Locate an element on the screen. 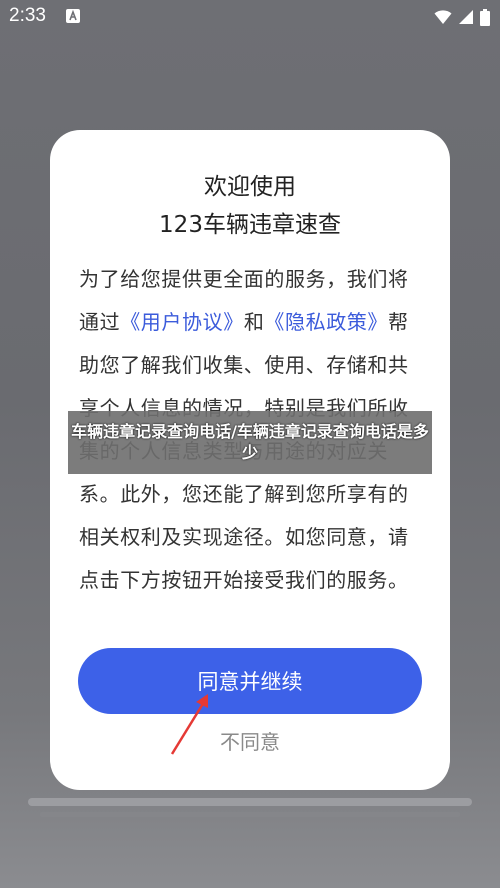 Image resolution: width=500 pixels, height=888 pixels. user-agreement-link: 《用户协议》 is located at coordinates (182, 322).